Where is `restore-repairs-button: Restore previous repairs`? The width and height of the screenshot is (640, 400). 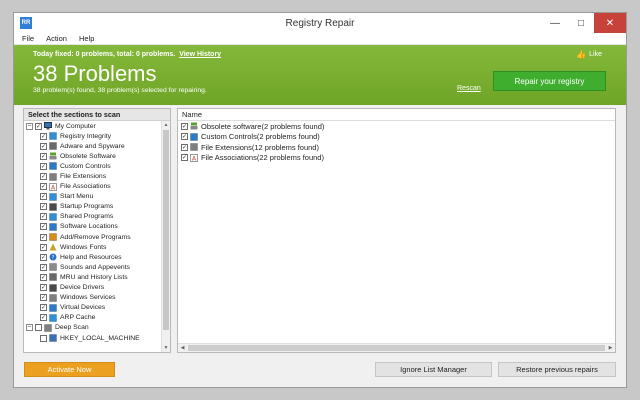 restore-repairs-button: Restore previous repairs is located at coordinates (557, 369).